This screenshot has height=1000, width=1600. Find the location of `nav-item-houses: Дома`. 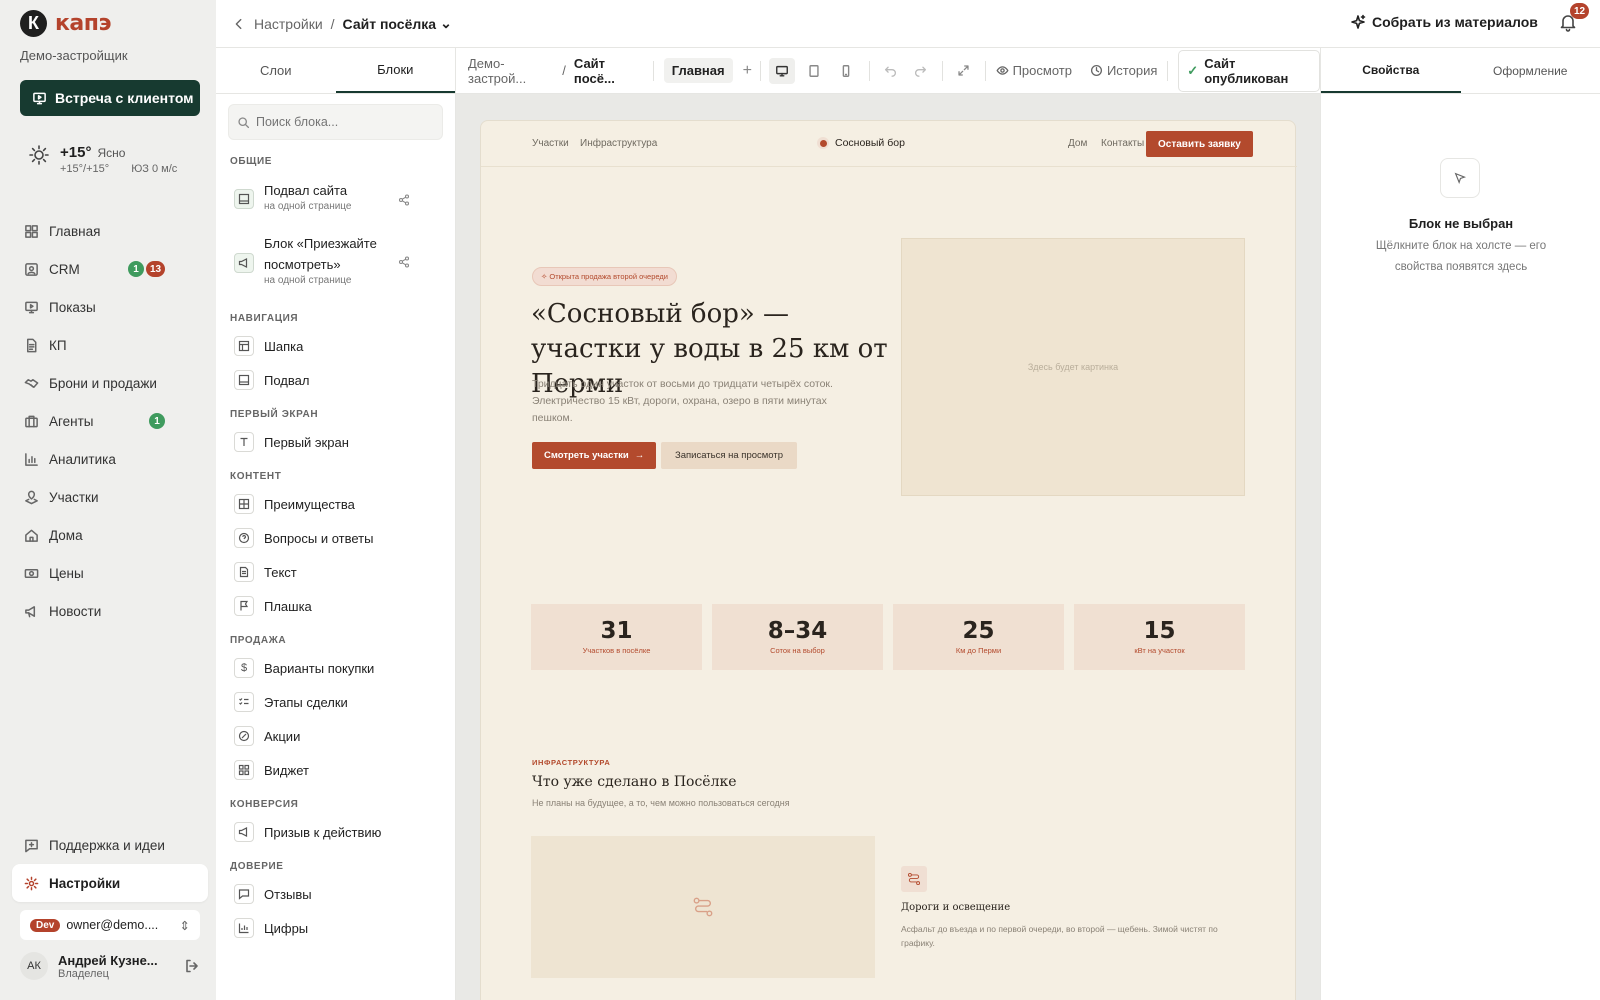

nav-item-houses: Дома is located at coordinates (110, 535).